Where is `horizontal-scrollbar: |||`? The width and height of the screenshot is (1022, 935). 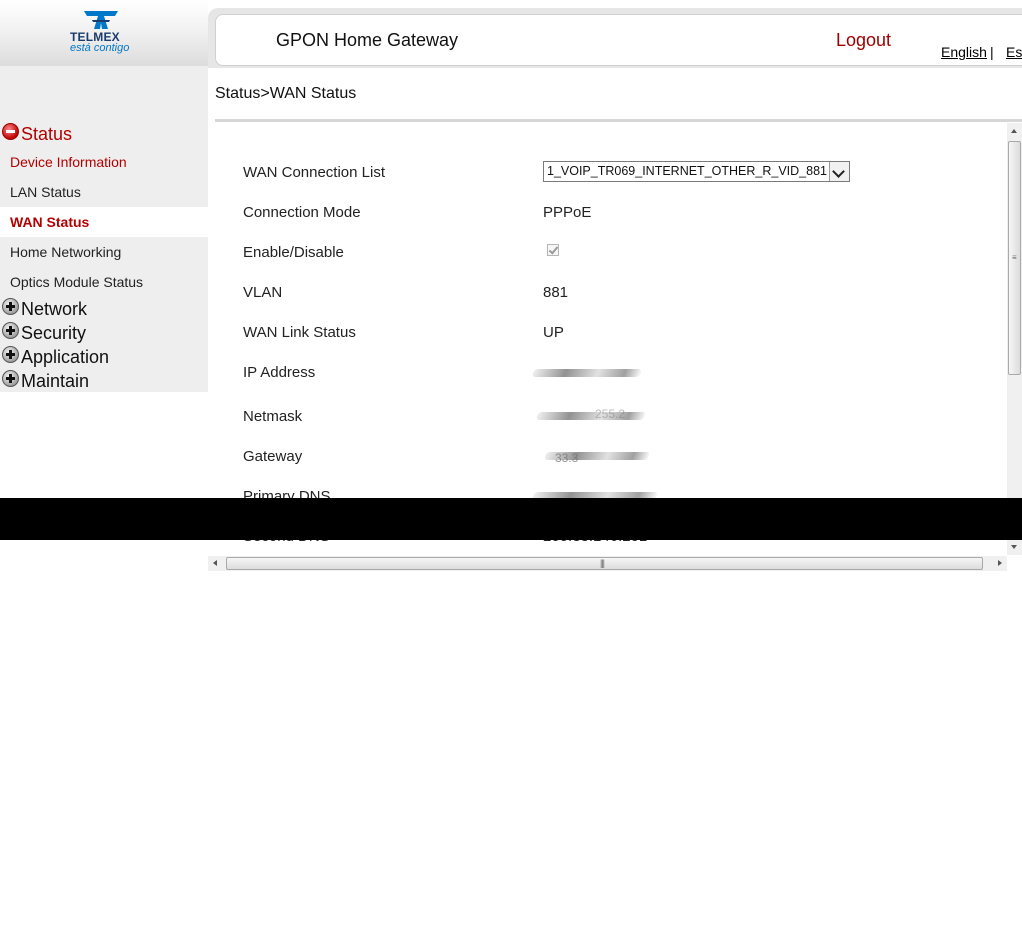 horizontal-scrollbar: ||| is located at coordinates (607, 563).